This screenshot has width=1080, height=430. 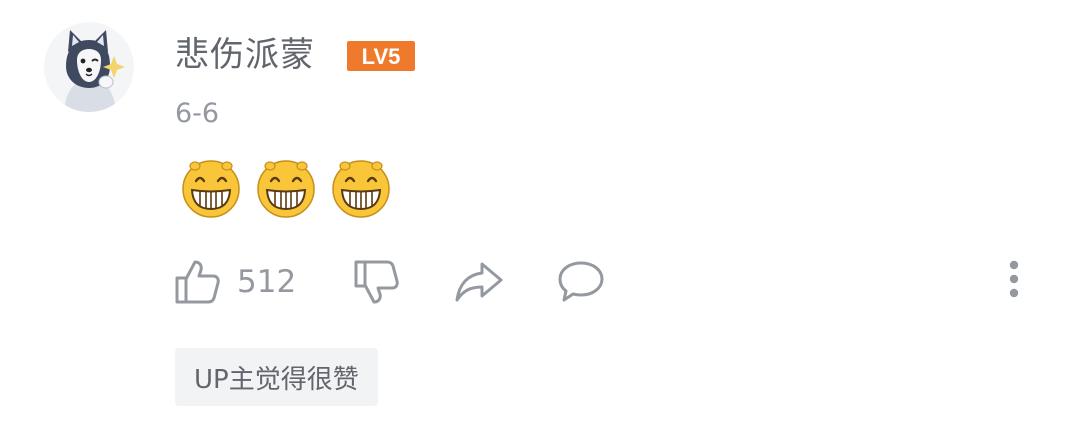 What do you see at coordinates (276, 377) in the screenshot?
I see `up-liked-tag: UP主觉得很赞` at bounding box center [276, 377].